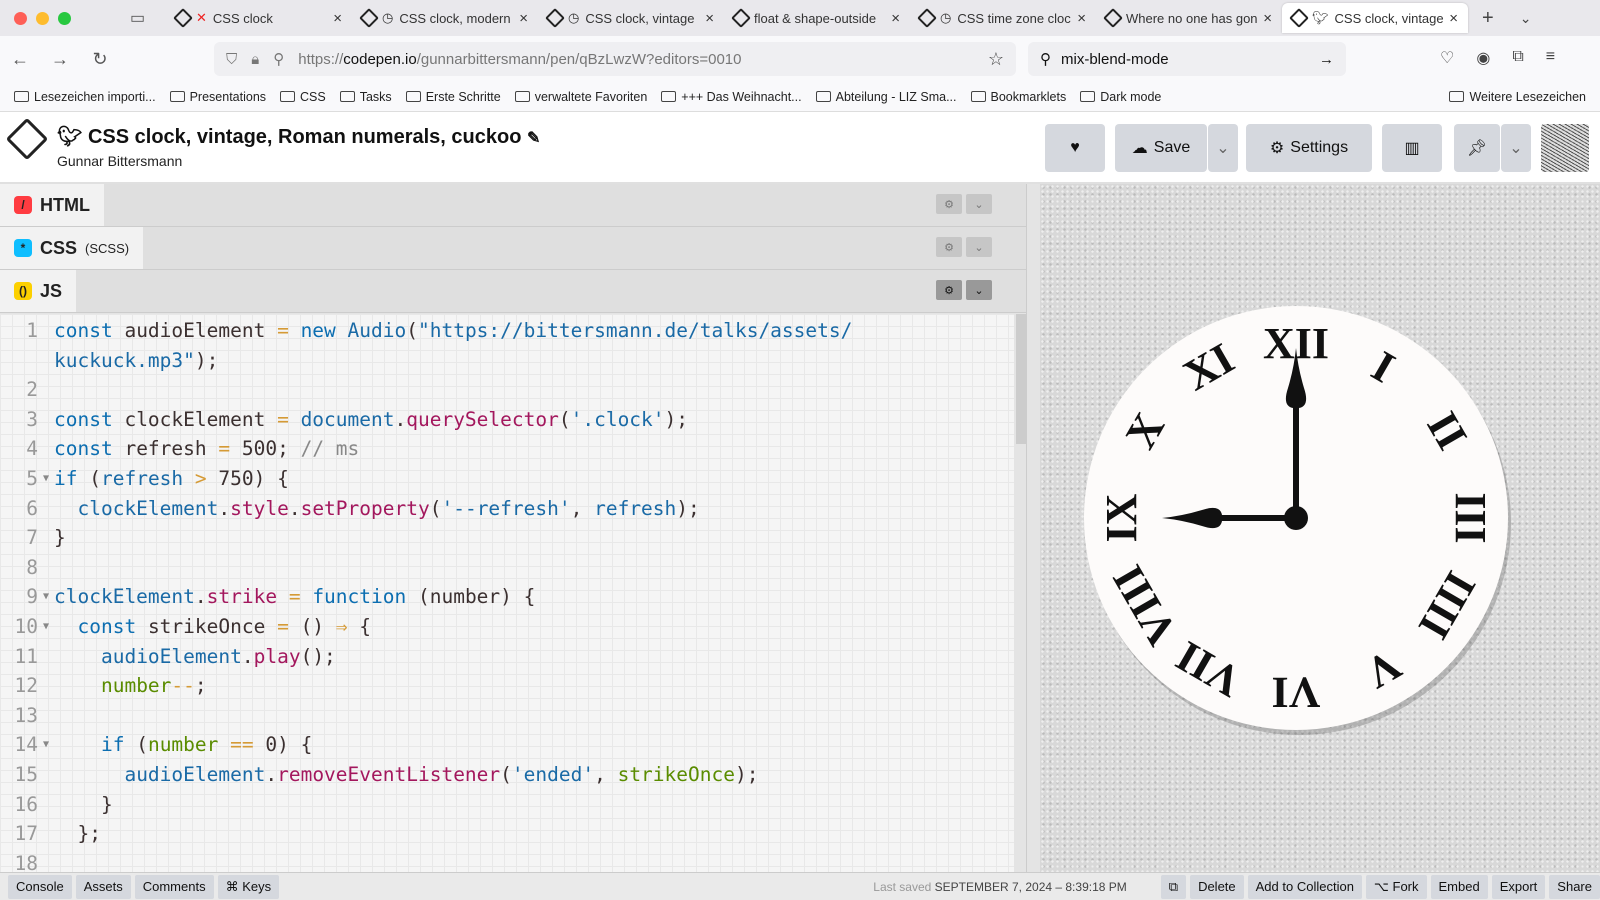 This screenshot has width=1600, height=900. What do you see at coordinates (27, 139) in the screenshot?
I see `codepen-logo` at bounding box center [27, 139].